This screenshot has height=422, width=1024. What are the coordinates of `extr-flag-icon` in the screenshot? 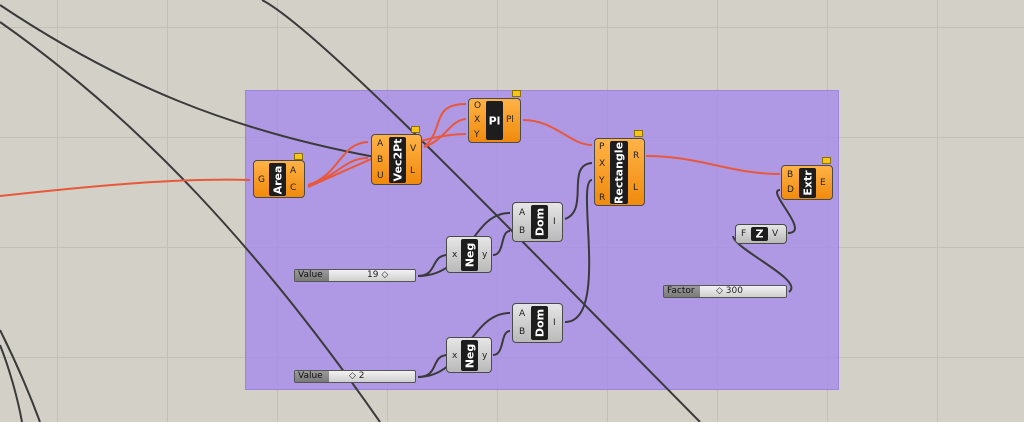 It's located at (826, 160).